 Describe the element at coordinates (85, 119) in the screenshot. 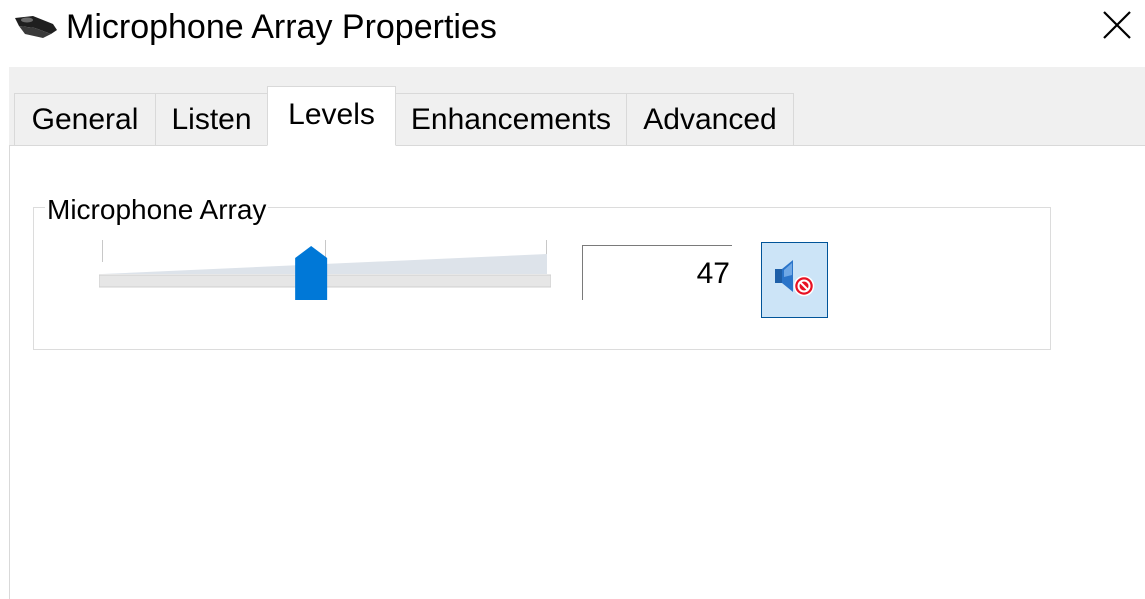

I see `tab-general: General` at that location.